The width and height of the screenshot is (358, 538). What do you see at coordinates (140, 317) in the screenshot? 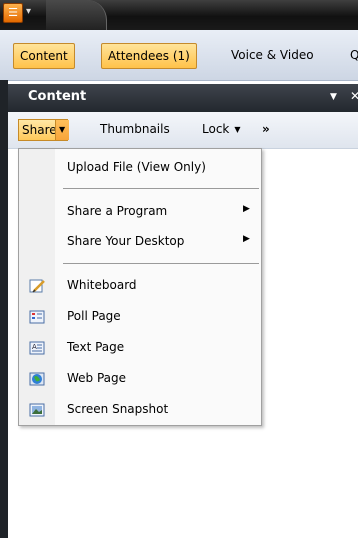
I see `menu-item-poll-page: Poll Page` at bounding box center [140, 317].